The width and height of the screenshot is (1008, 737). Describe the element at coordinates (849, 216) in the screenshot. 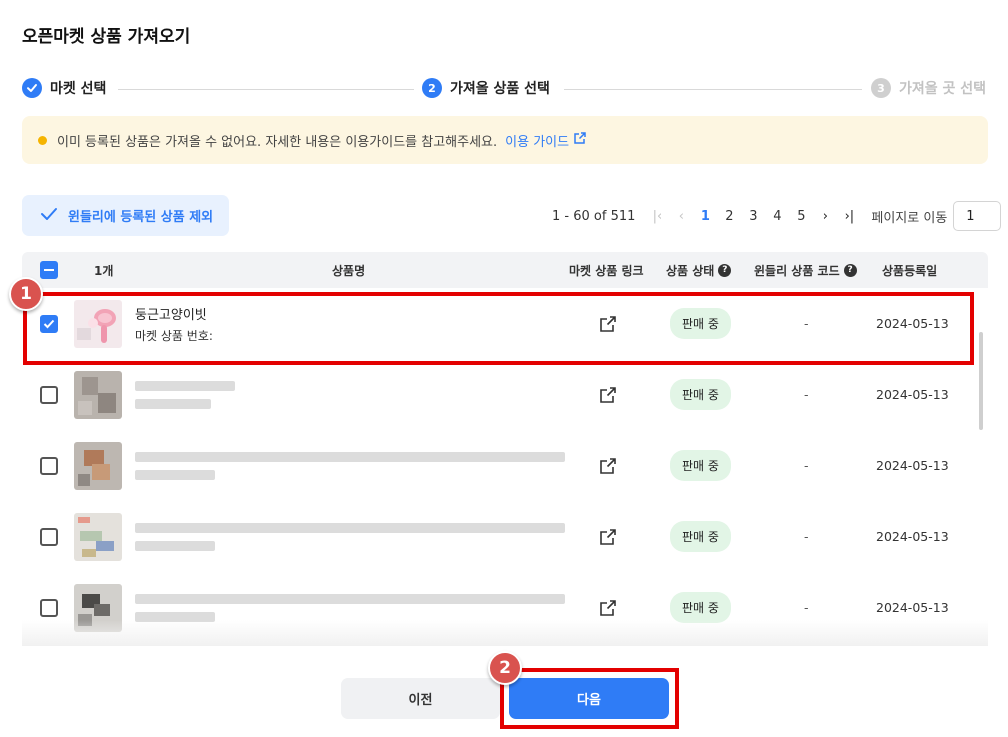

I see `last-page-icon: ›|` at that location.